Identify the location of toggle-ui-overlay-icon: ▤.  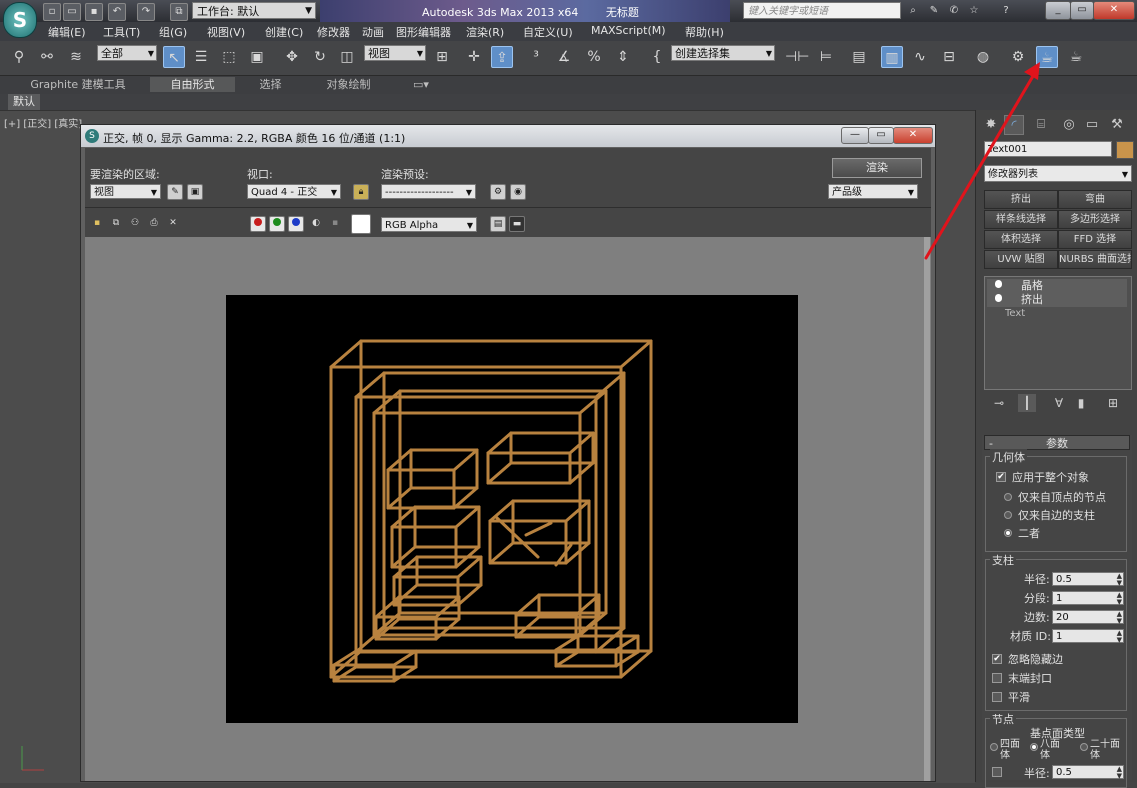
(498, 224).